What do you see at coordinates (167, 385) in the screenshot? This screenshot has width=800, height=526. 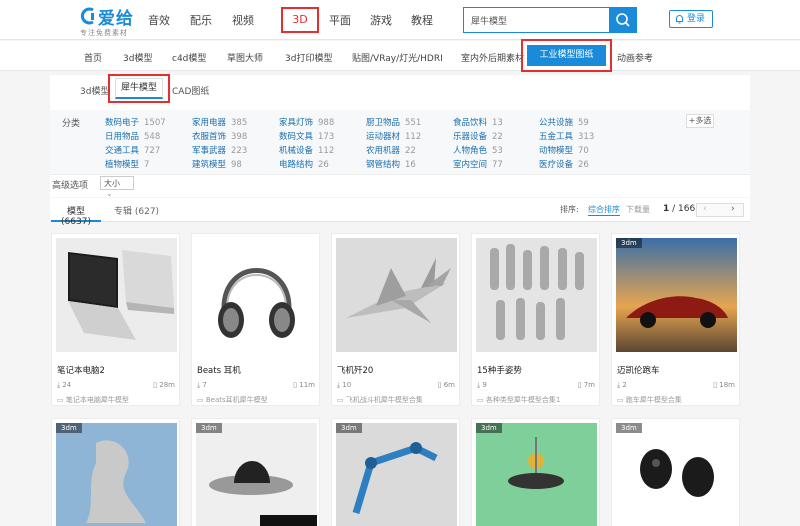 I see `card-size: 28m` at bounding box center [167, 385].